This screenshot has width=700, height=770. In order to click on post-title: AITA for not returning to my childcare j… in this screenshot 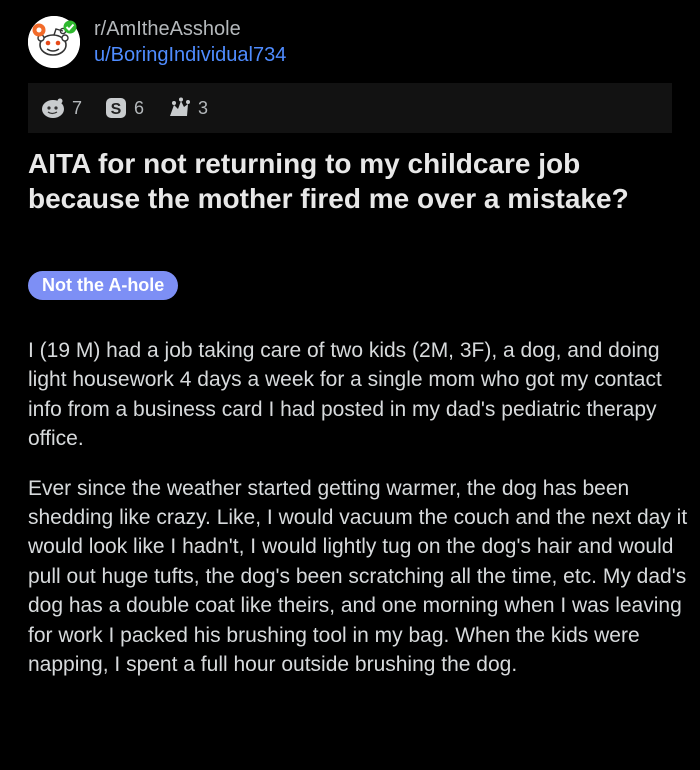, I will do `click(353, 181)`.